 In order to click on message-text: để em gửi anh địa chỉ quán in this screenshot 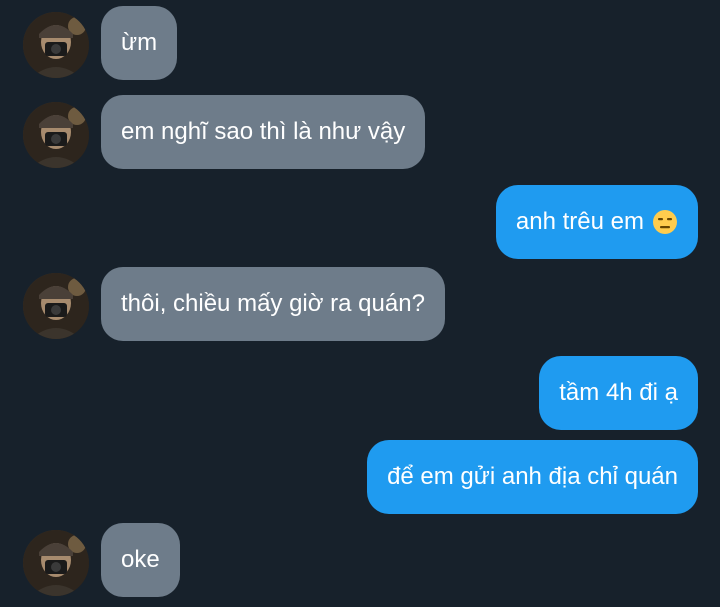, I will do `click(532, 476)`.